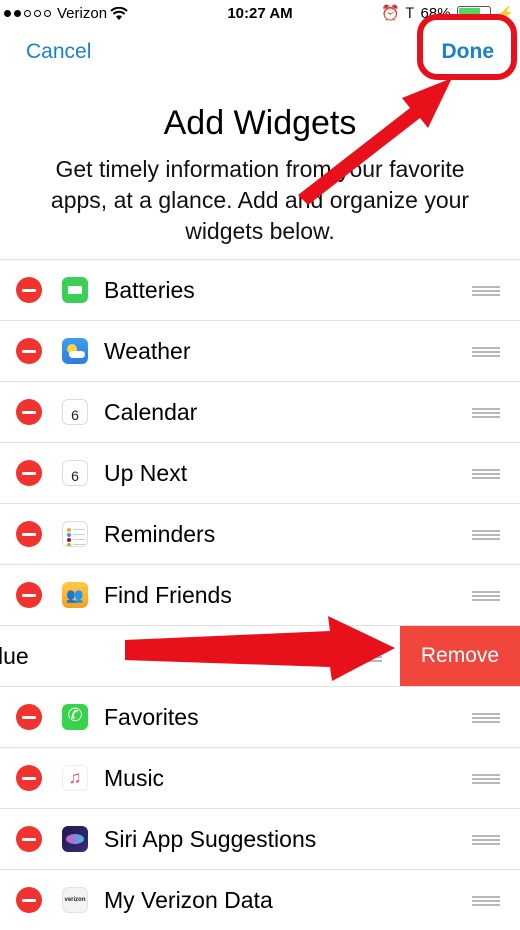 The width and height of the screenshot is (520, 930). Describe the element at coordinates (75, 534) in the screenshot. I see `reminders-icon` at that location.